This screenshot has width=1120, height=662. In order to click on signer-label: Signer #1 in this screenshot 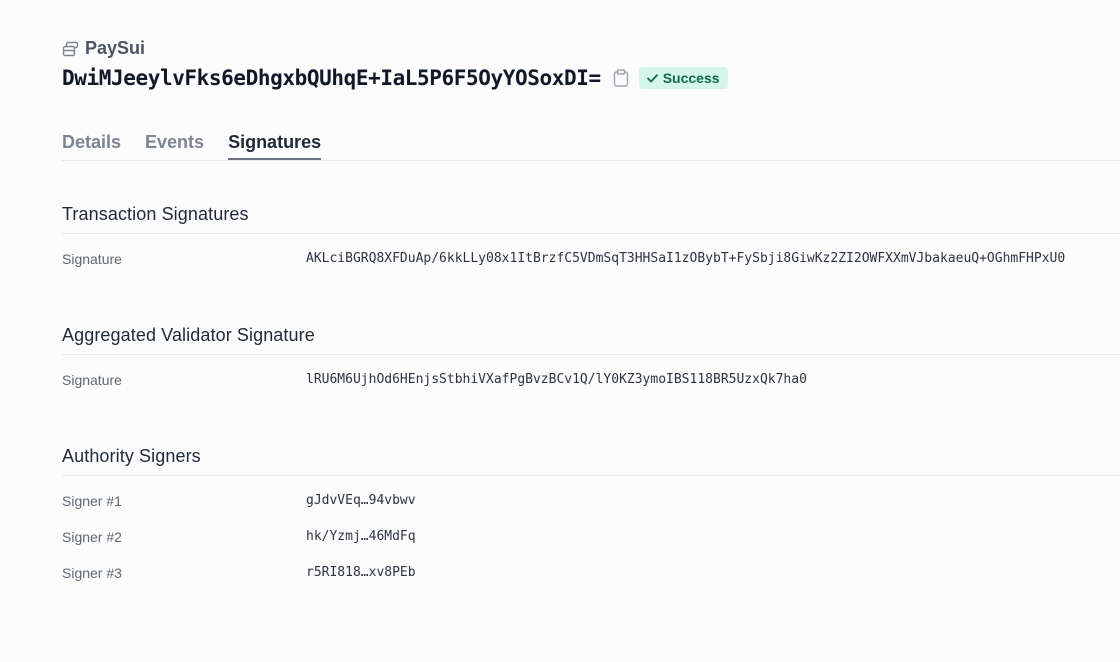, I will do `click(92, 501)`.